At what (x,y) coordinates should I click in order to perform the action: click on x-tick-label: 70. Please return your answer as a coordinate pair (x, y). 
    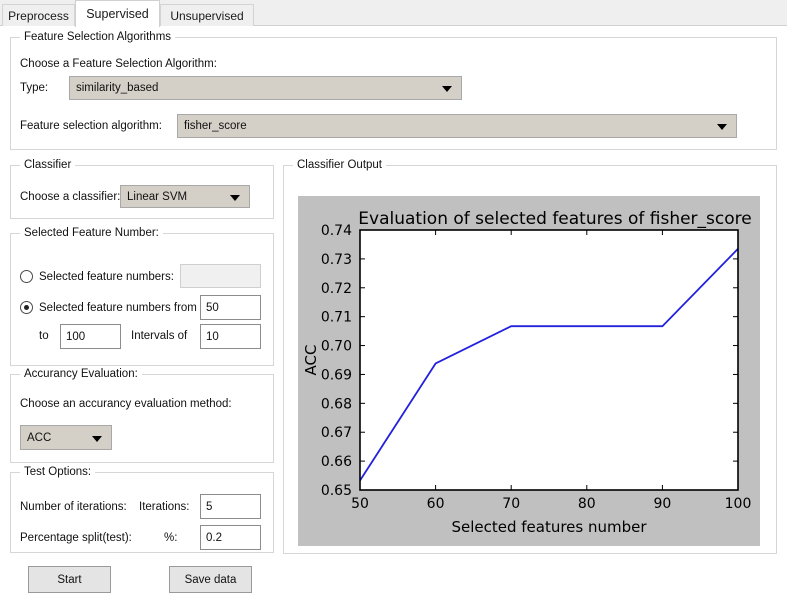
    Looking at the image, I should click on (511, 504).